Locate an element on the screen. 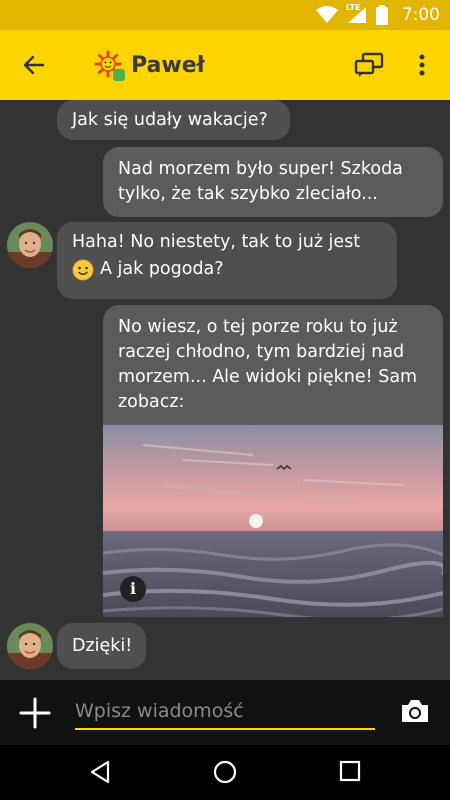 The height and width of the screenshot is (800, 450). switch-conversation-button is located at coordinates (369, 65).